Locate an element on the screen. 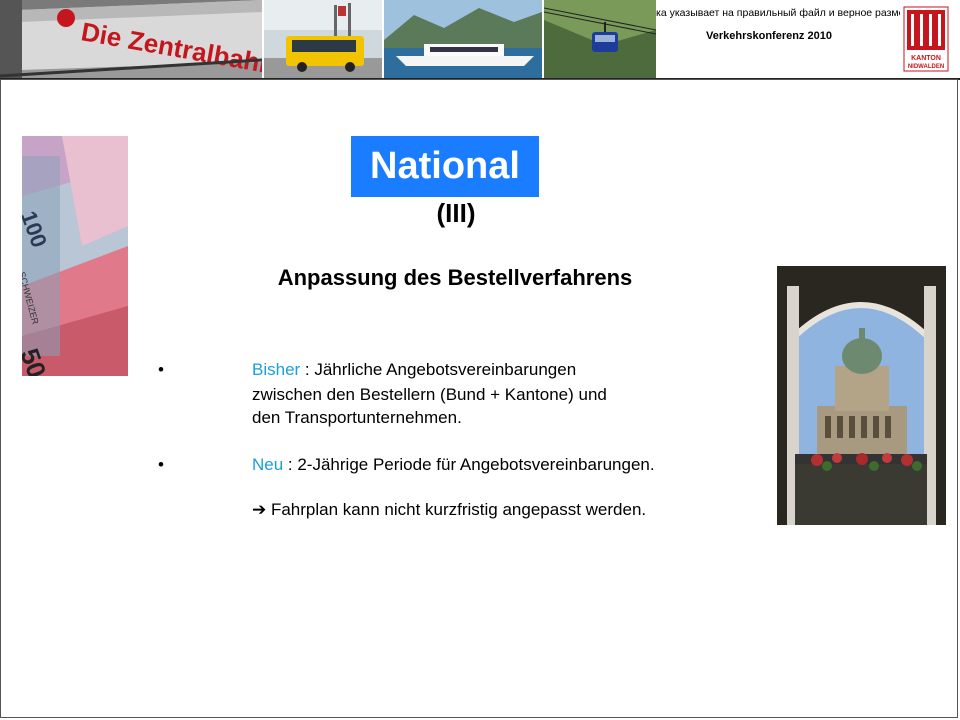  slide-subtitle: Anpassung des Bestellverfahrens is located at coordinates (455, 277).